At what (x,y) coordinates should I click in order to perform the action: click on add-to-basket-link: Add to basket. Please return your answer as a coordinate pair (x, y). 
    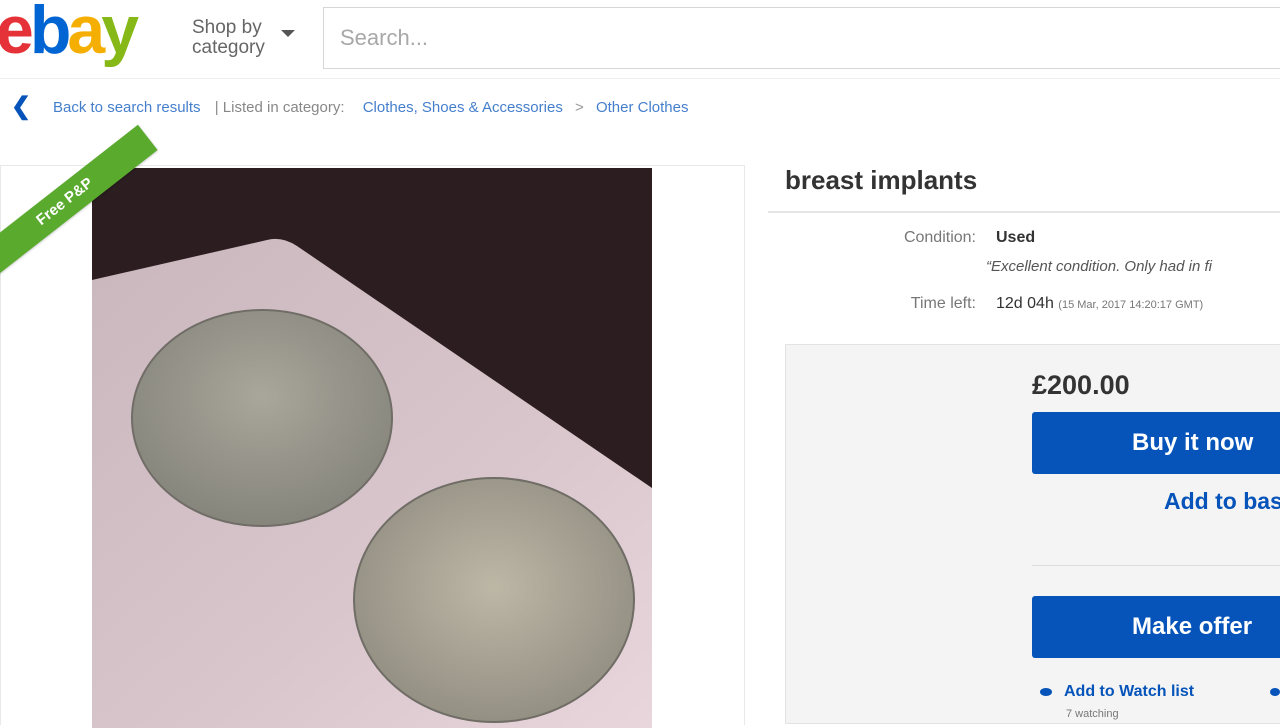
    Looking at the image, I should click on (1222, 501).